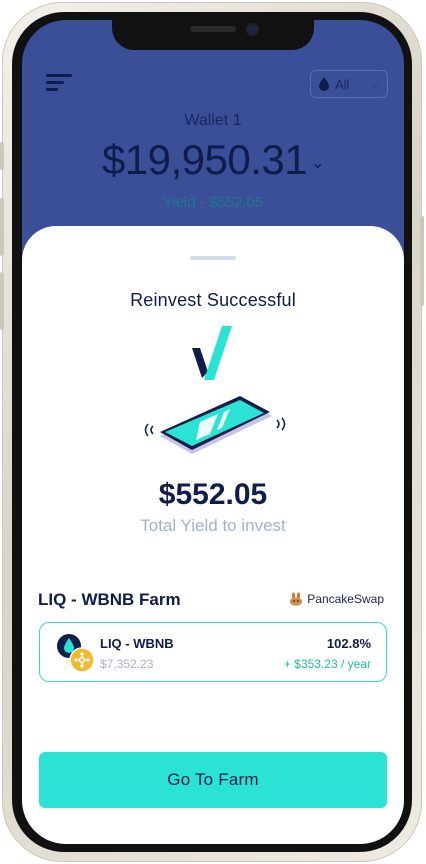  I want to click on sheet-drag-handle, so click(213, 258).